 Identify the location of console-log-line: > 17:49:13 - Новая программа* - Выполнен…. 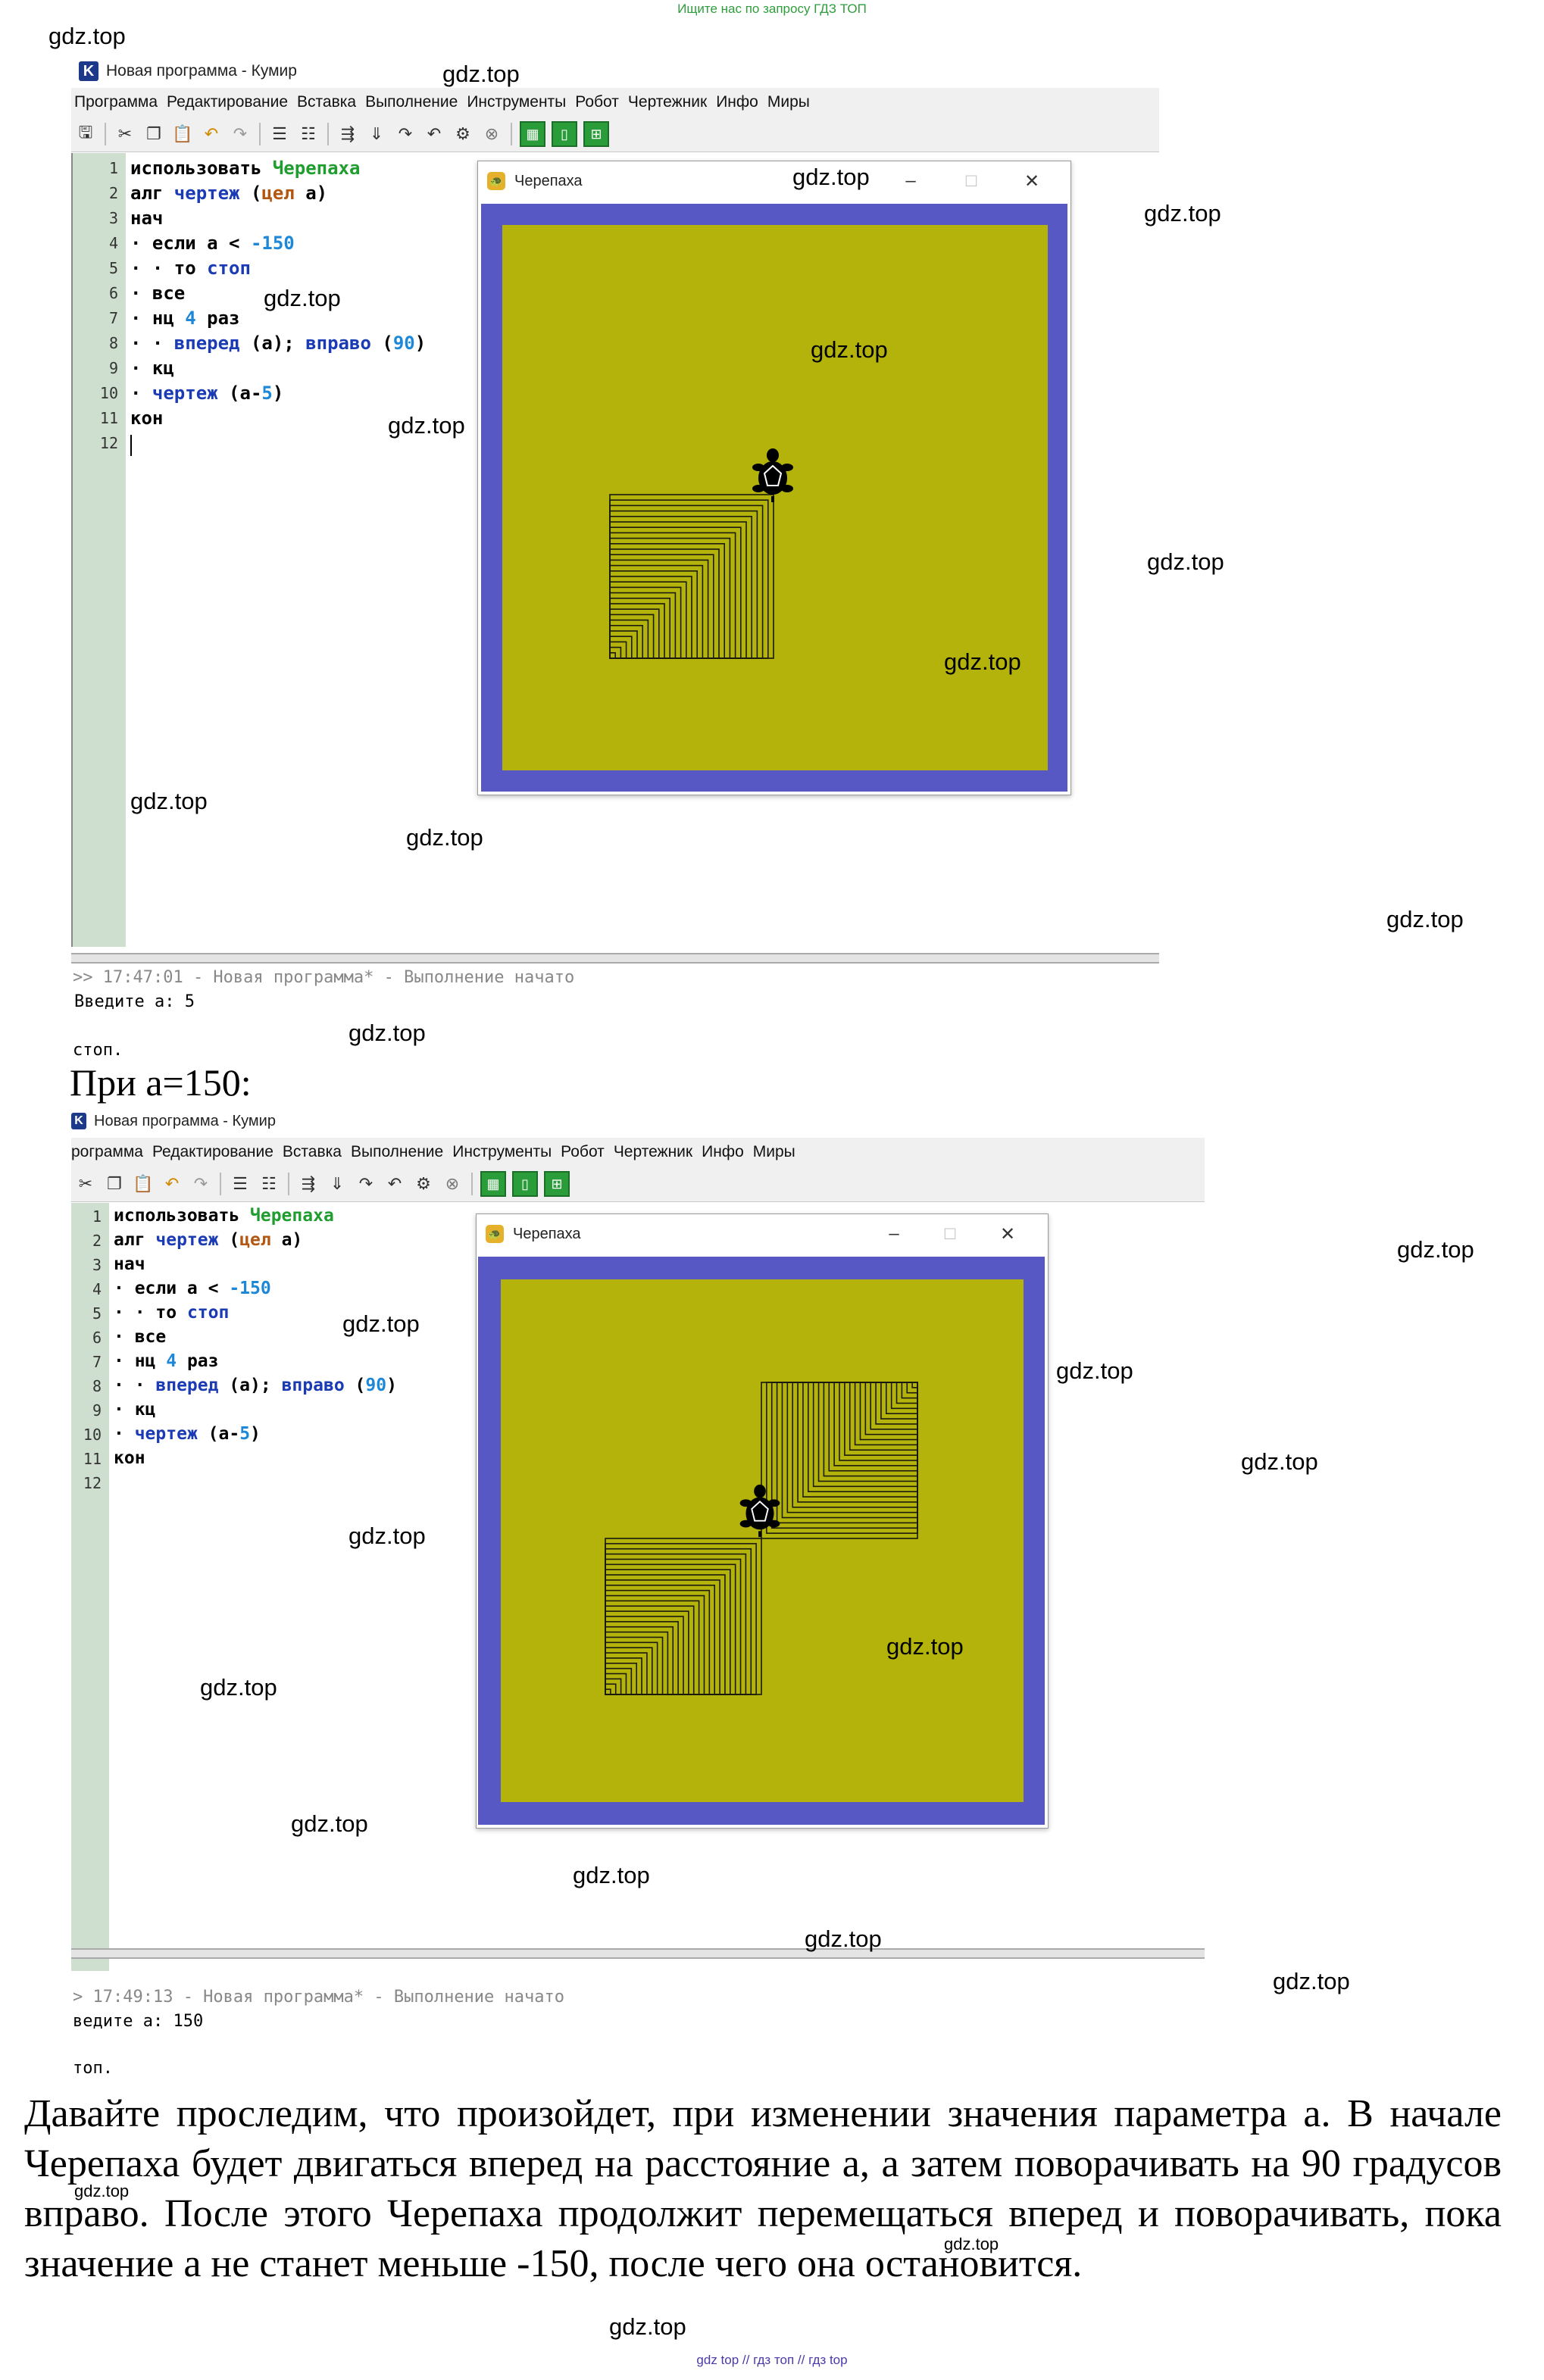
(319, 1997).